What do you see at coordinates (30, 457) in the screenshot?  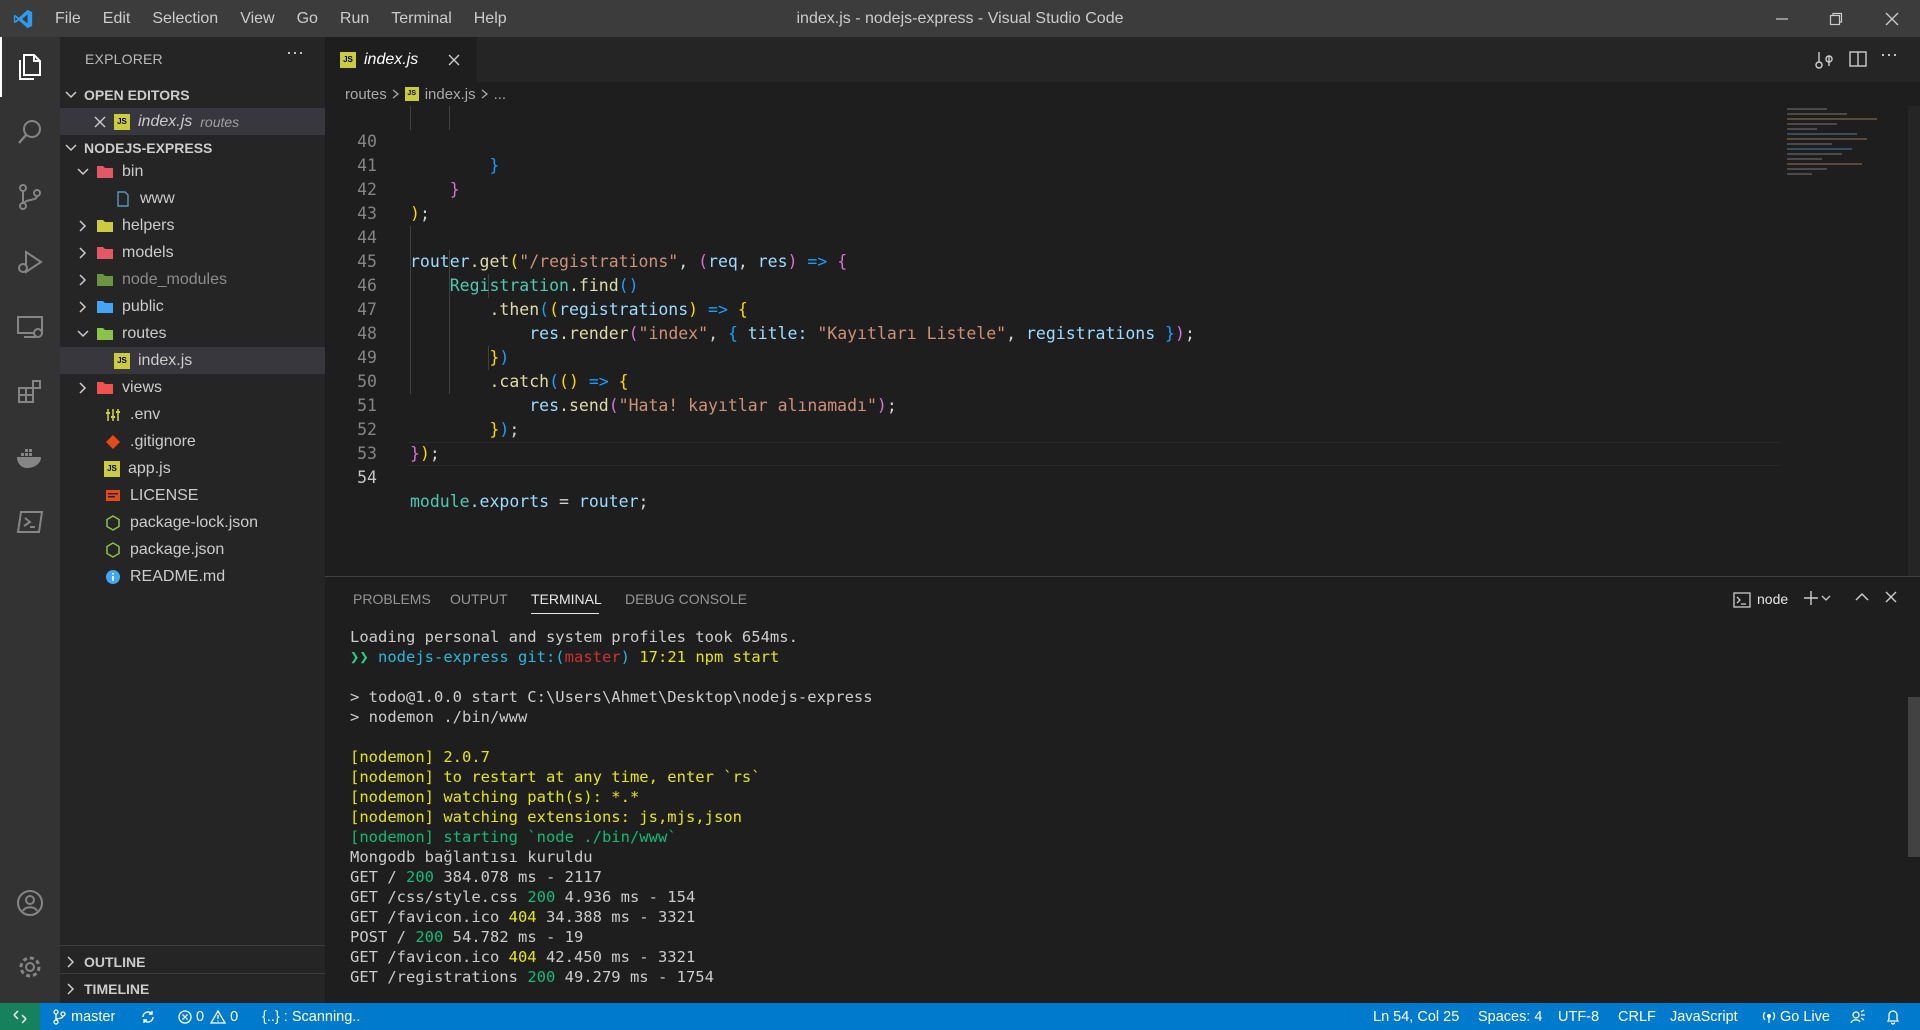 I see `docker-button` at bounding box center [30, 457].